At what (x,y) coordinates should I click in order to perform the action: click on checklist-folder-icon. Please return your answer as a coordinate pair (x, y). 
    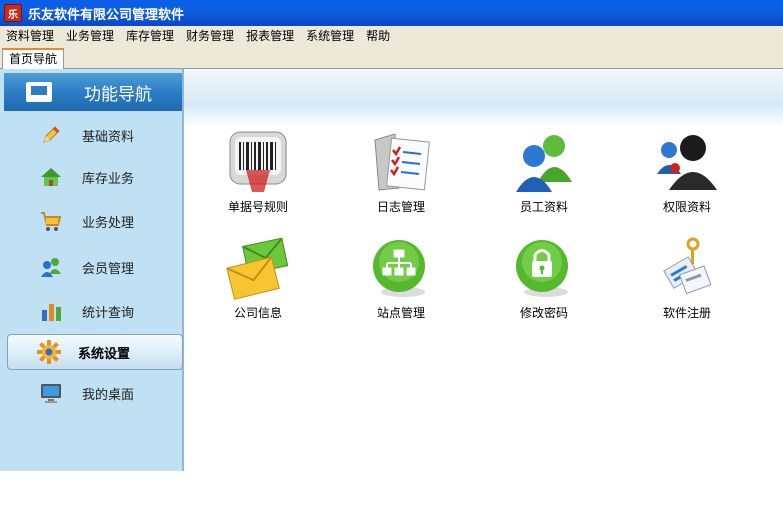
    Looking at the image, I should click on (401, 162).